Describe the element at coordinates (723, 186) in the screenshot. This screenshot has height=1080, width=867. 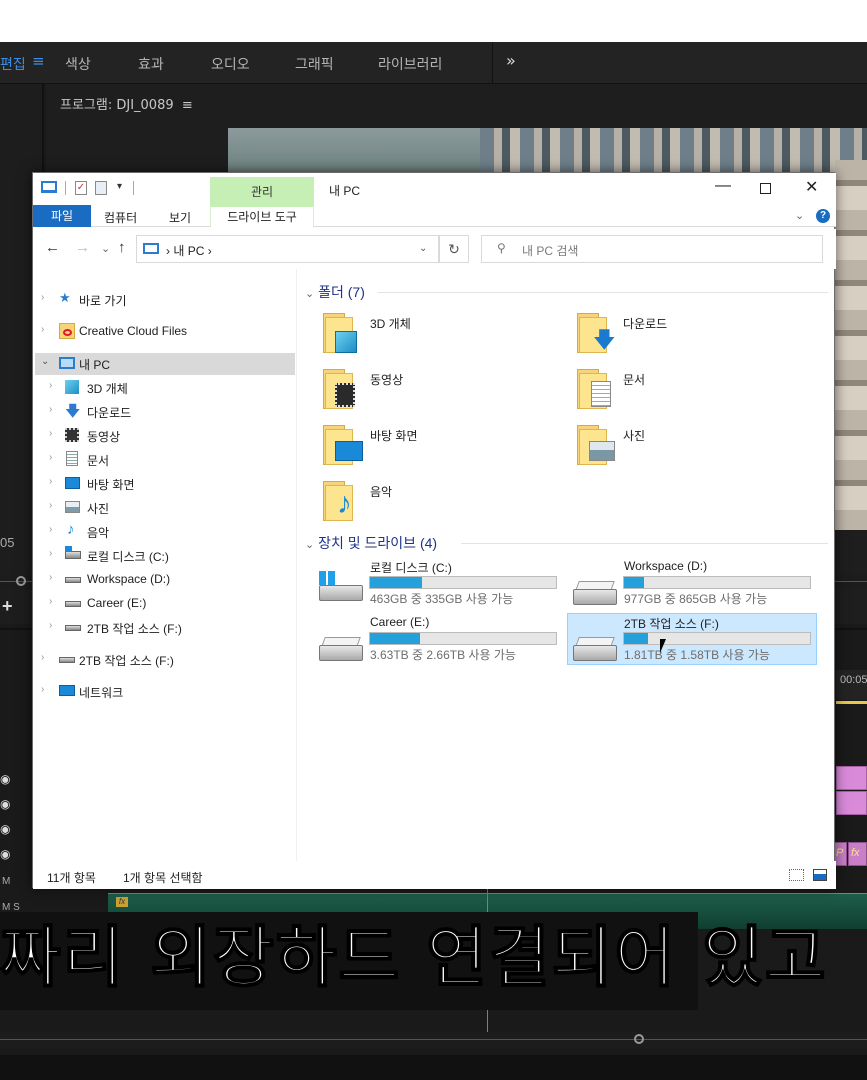
I see `minimize-button: —` at that location.